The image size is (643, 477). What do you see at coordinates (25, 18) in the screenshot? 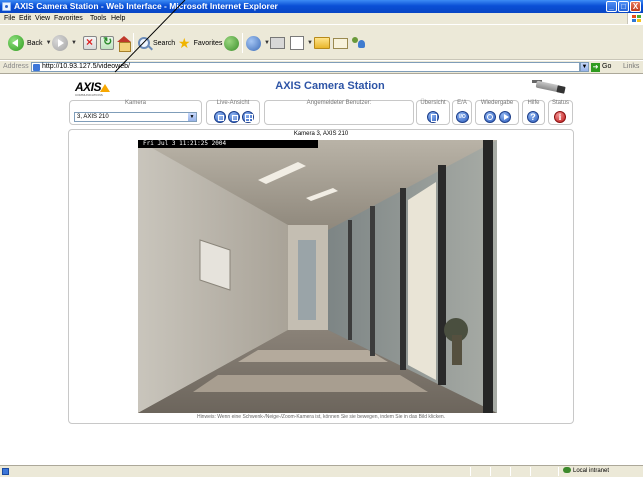
I see `menu-edit: Edit` at bounding box center [25, 18].